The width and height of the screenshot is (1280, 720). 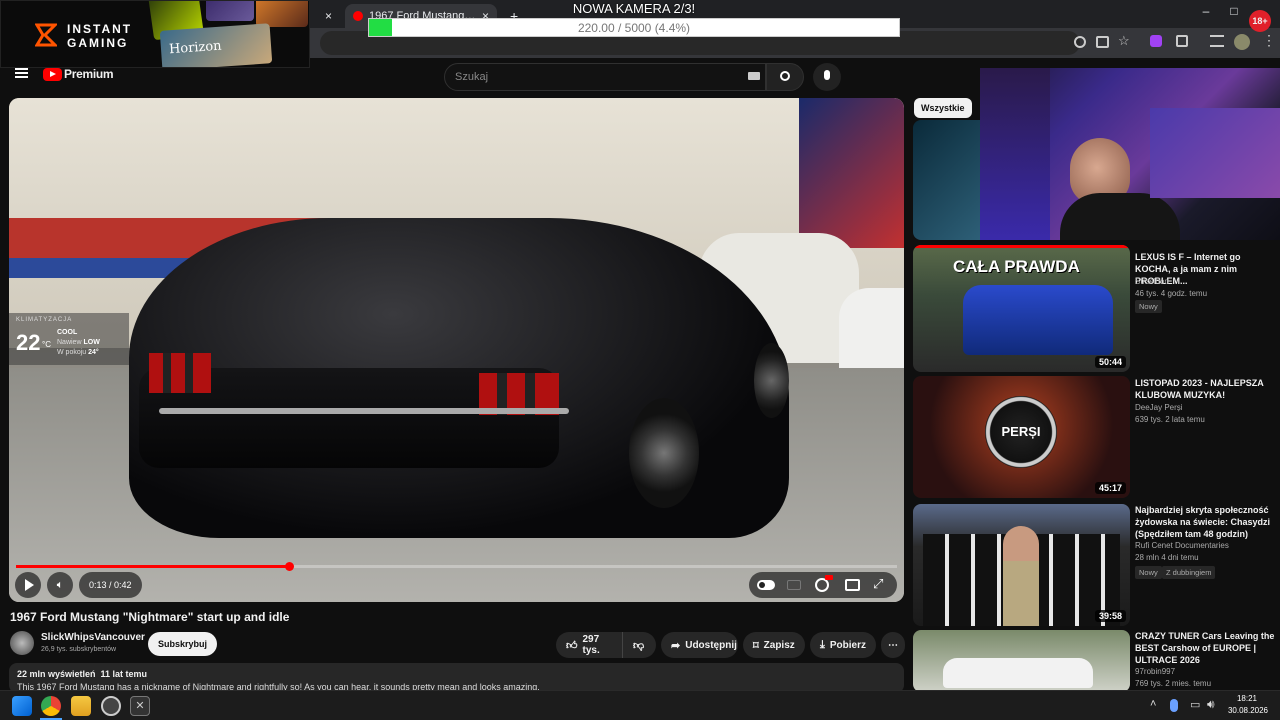 I want to click on tray-mic-icon, so click(x=1174, y=705).